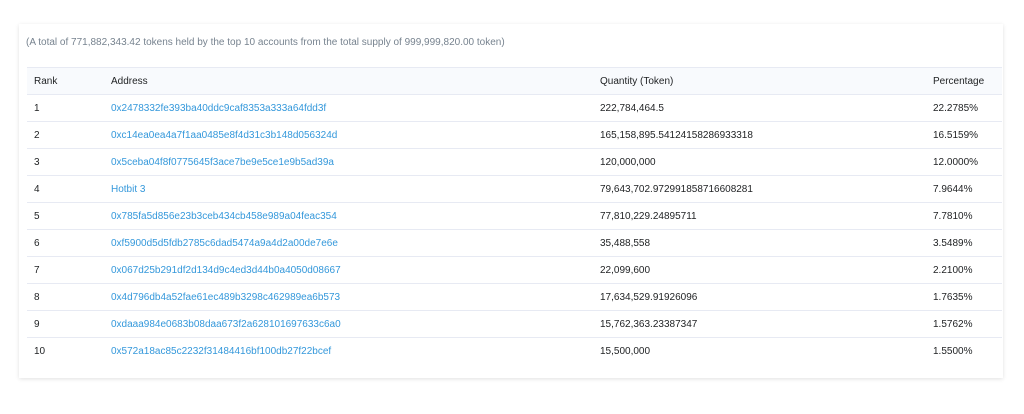 The height and width of the screenshot is (414, 1024). I want to click on row-rank: 4, so click(69, 189).